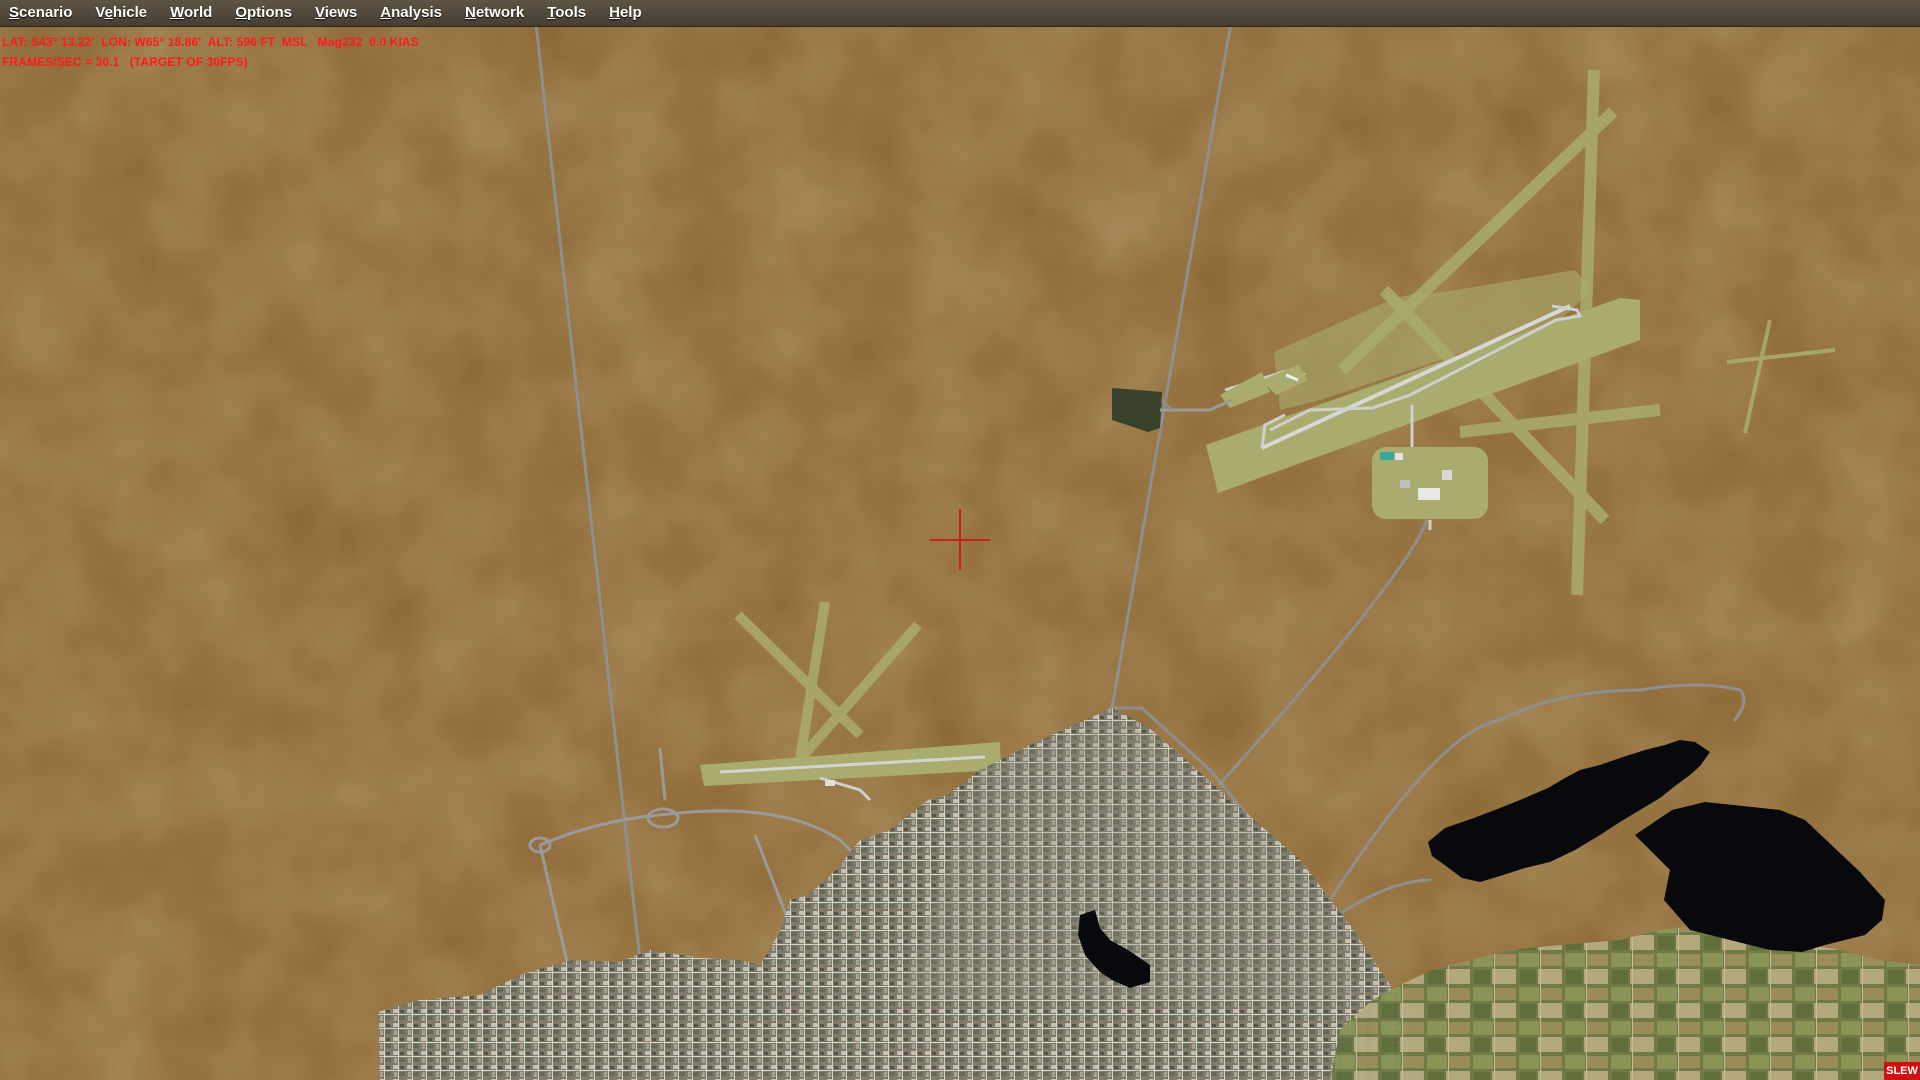 This screenshot has height=1080, width=1920. I want to click on menu-help: Help, so click(628, 13).